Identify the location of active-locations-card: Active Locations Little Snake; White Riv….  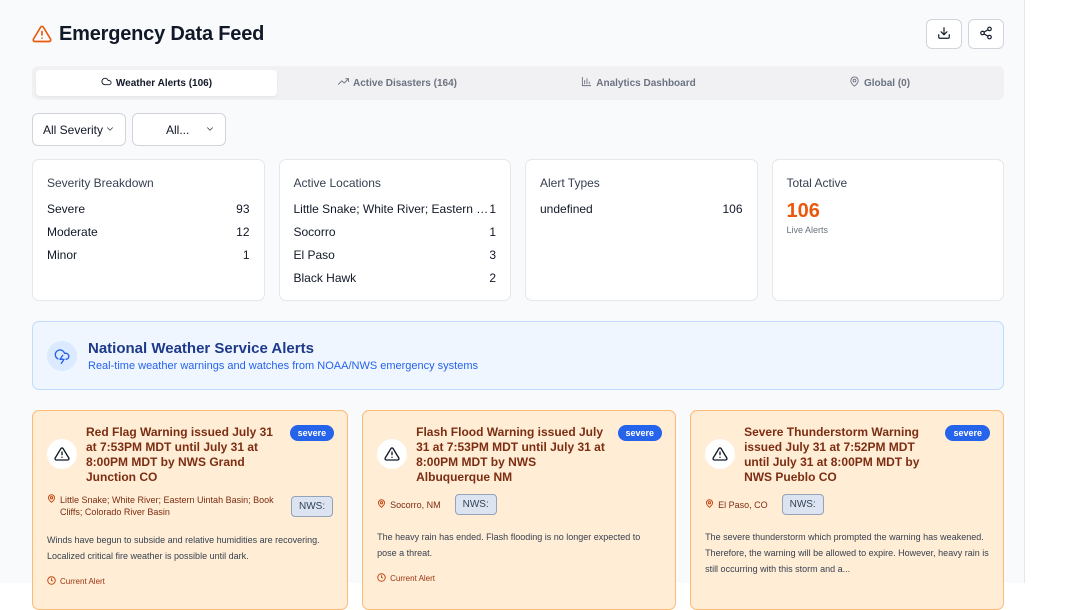
(394, 230).